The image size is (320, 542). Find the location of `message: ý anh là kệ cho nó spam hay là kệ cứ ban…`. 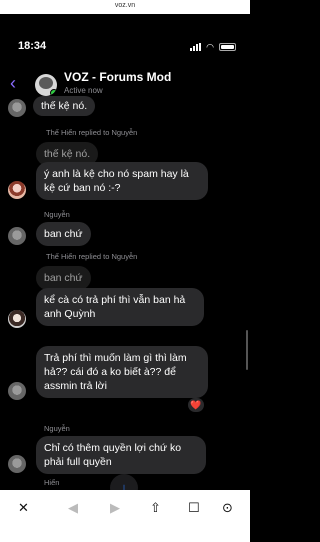

message: ý anh là kệ cho nó spam hay là kệ cứ ban… is located at coordinates (122, 181).